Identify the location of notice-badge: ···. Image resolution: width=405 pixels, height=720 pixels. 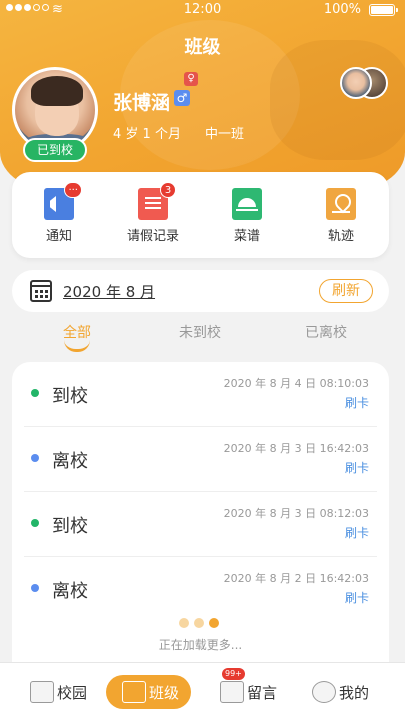
(73, 190).